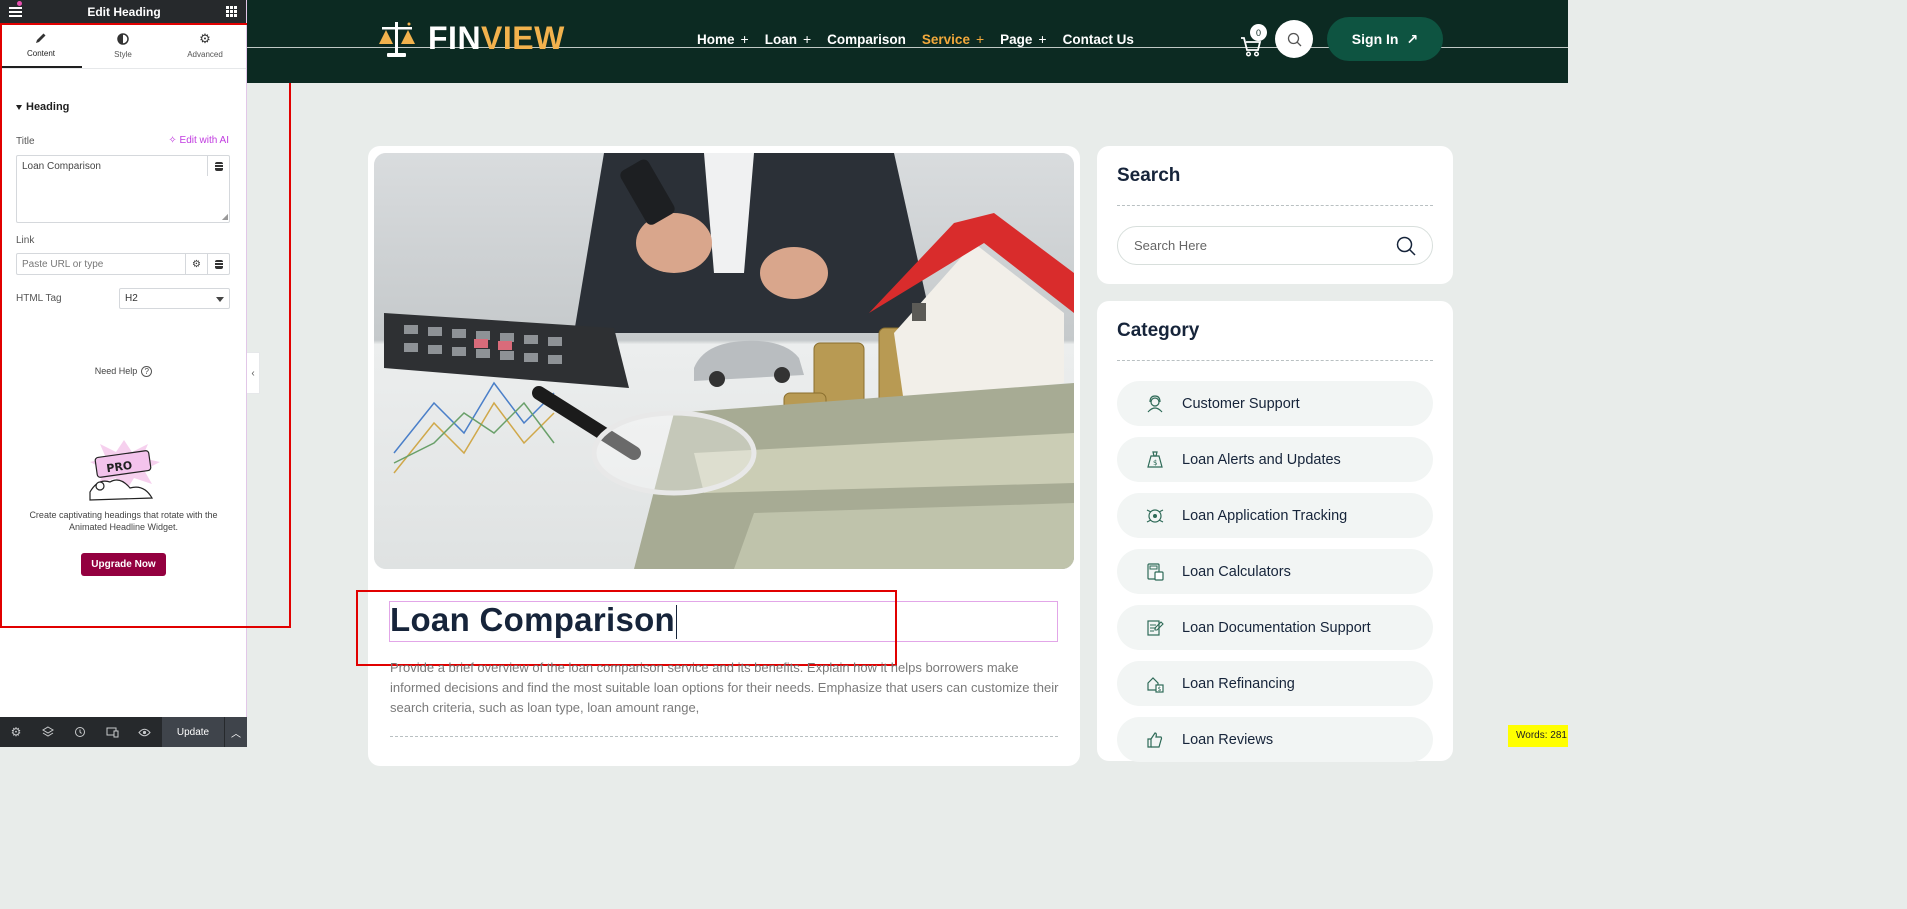 This screenshot has width=1907, height=909. I want to click on logo-text-fin: FIN, so click(455, 37).